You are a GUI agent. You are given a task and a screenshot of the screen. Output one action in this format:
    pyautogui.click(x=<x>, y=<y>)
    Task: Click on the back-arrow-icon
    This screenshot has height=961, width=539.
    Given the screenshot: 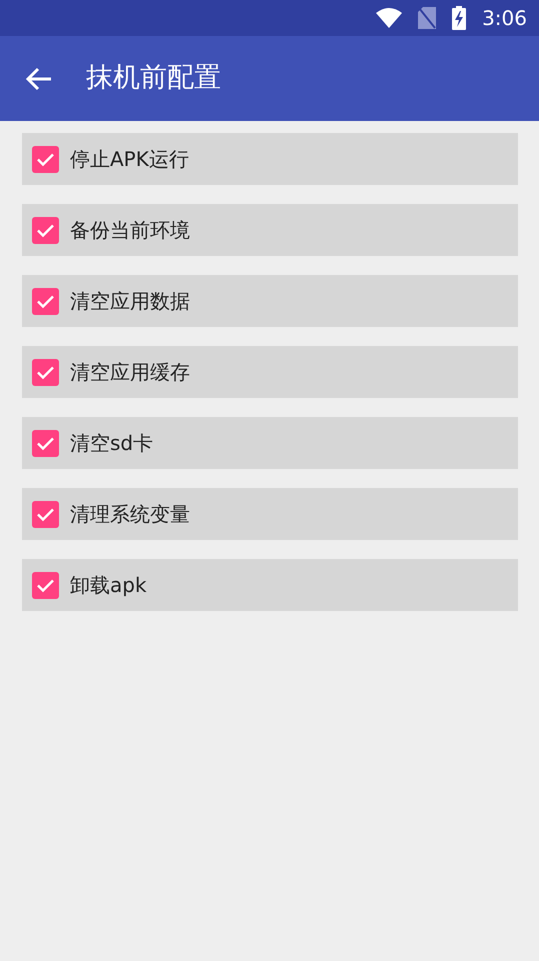 What is the action you would take?
    pyautogui.click(x=39, y=78)
    